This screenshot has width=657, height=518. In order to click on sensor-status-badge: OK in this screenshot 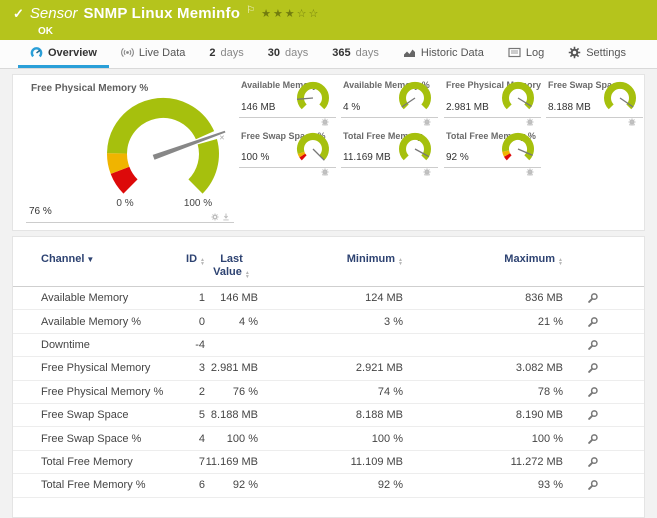, I will do `click(45, 31)`.